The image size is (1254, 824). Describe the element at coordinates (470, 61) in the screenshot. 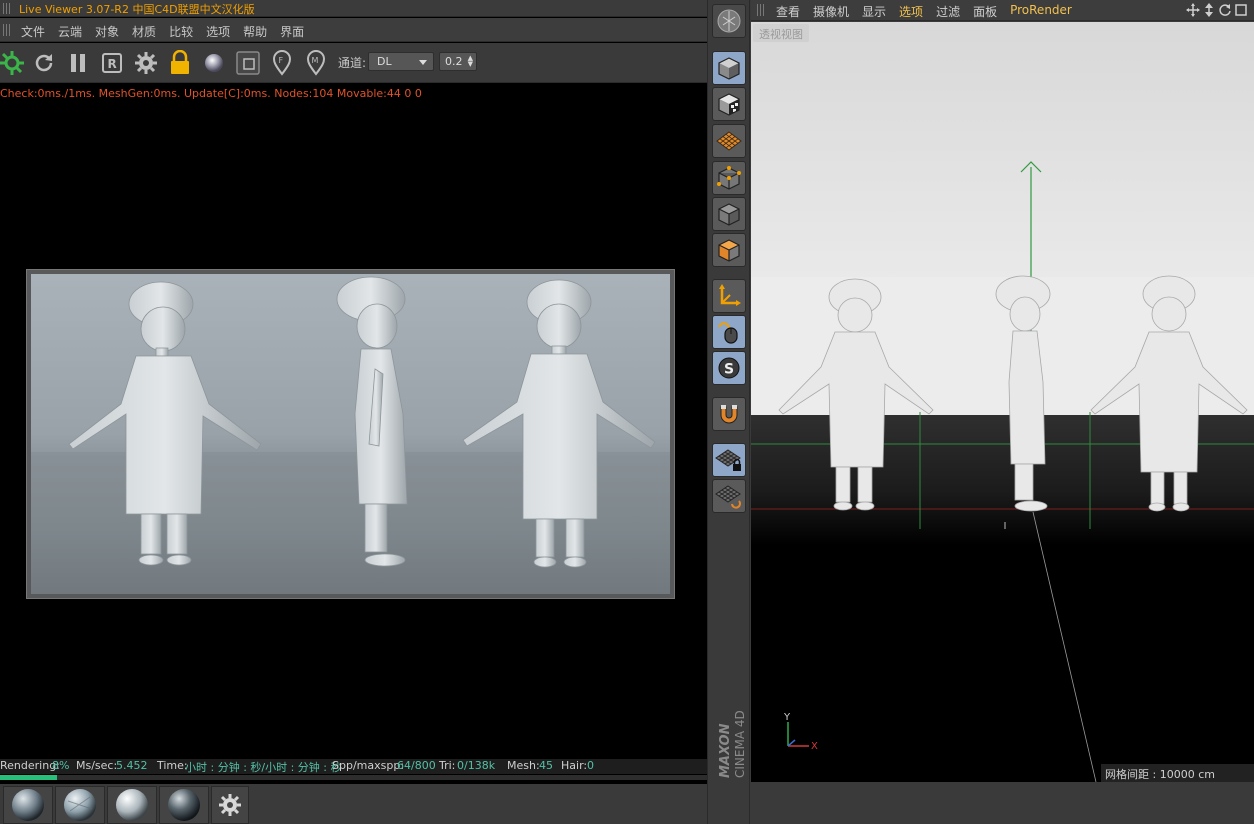

I see `stepper-arrows-icon: ▲ ▼` at that location.